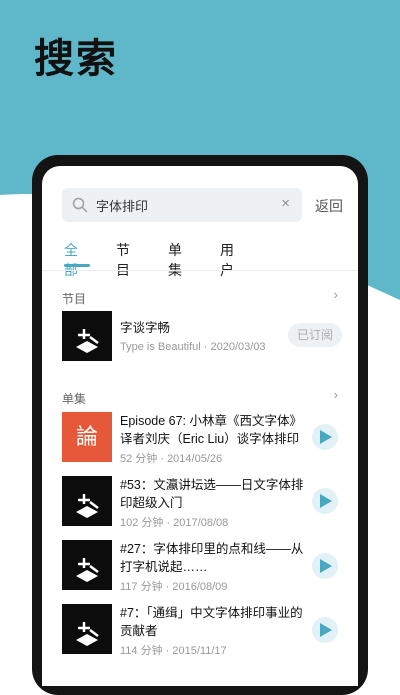  Describe the element at coordinates (174, 523) in the screenshot. I see `episode-meta: 102 分钟 · 2017/08/08` at that location.